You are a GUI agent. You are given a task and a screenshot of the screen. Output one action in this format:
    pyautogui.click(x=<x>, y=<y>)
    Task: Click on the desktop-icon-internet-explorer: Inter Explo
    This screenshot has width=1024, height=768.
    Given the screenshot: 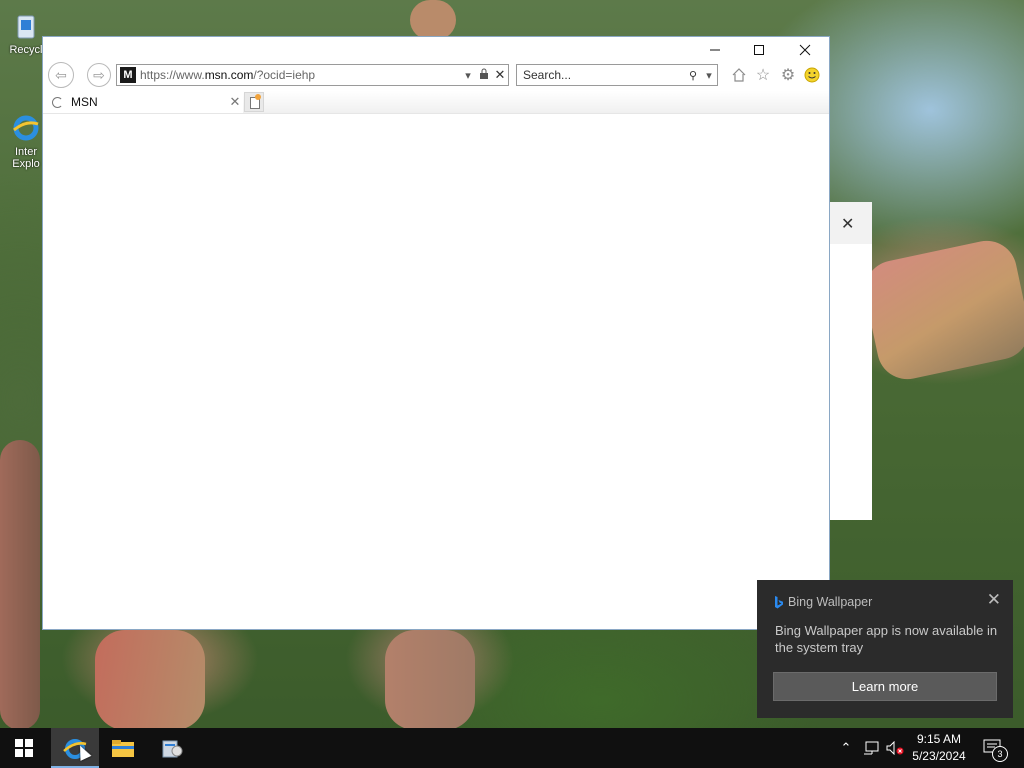 What is the action you would take?
    pyautogui.click(x=26, y=141)
    